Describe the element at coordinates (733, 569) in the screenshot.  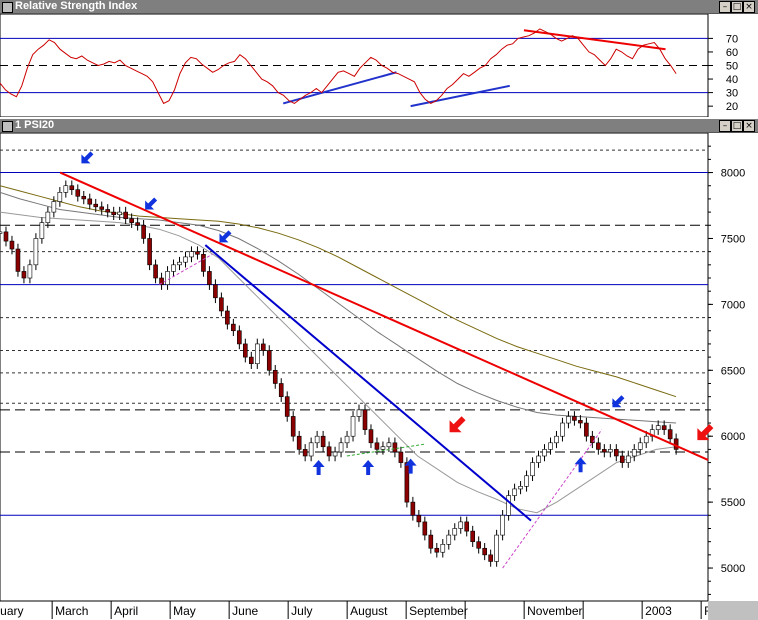
I see `price-tick-label: 5000` at that location.